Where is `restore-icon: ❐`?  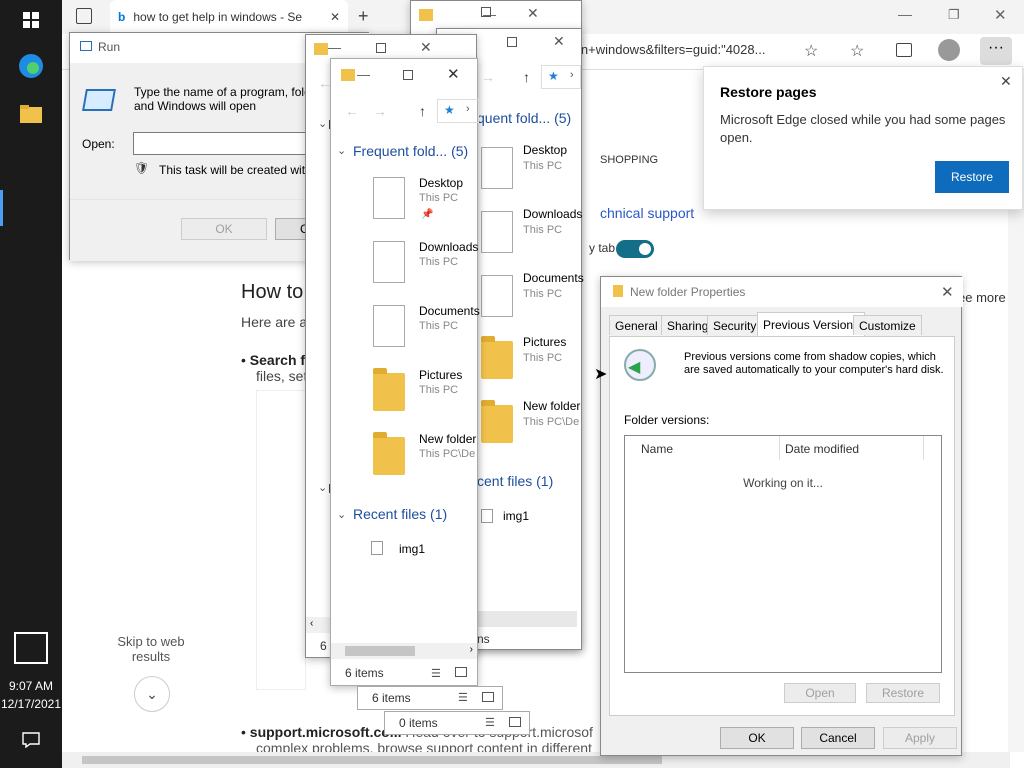
restore-icon: ❐ is located at coordinates (954, 15).